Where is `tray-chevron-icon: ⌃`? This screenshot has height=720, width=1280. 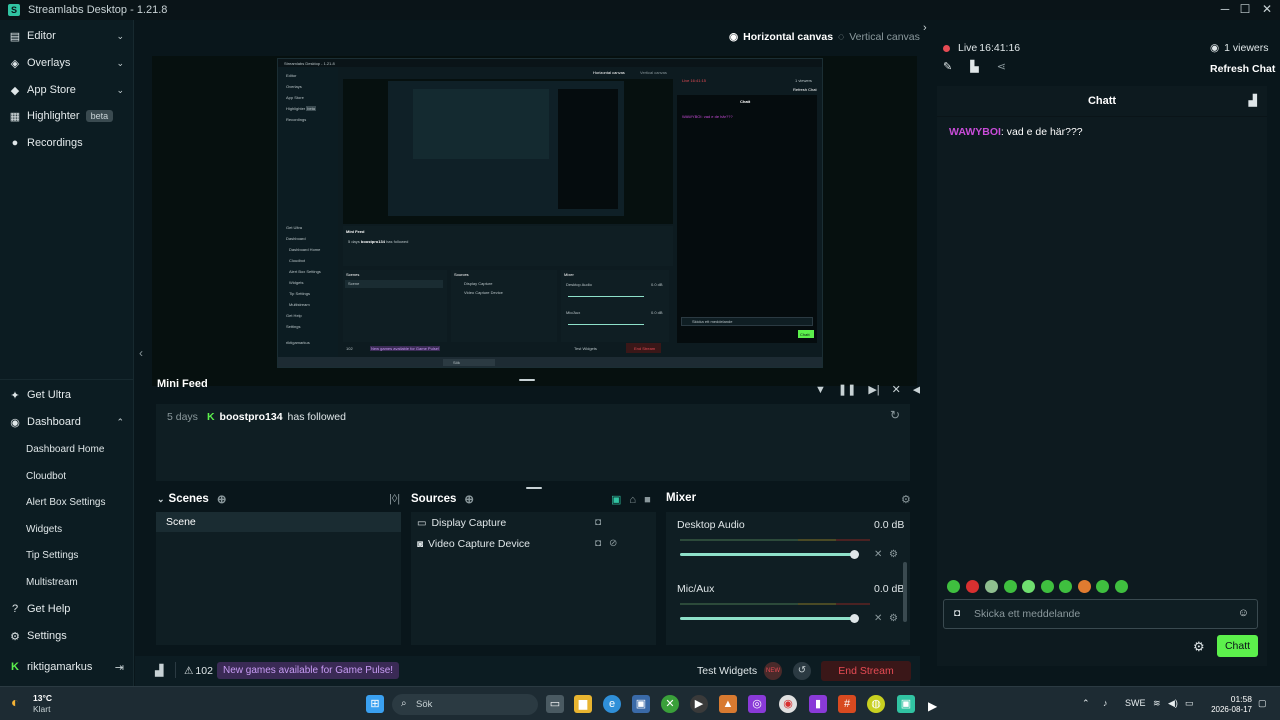 tray-chevron-icon: ⌃ is located at coordinates (1086, 703).